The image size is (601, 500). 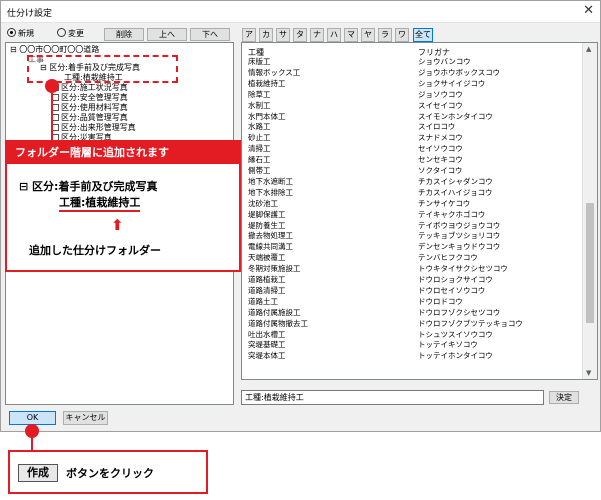 I want to click on kana-filter-ra: ラ, so click(x=385, y=35).